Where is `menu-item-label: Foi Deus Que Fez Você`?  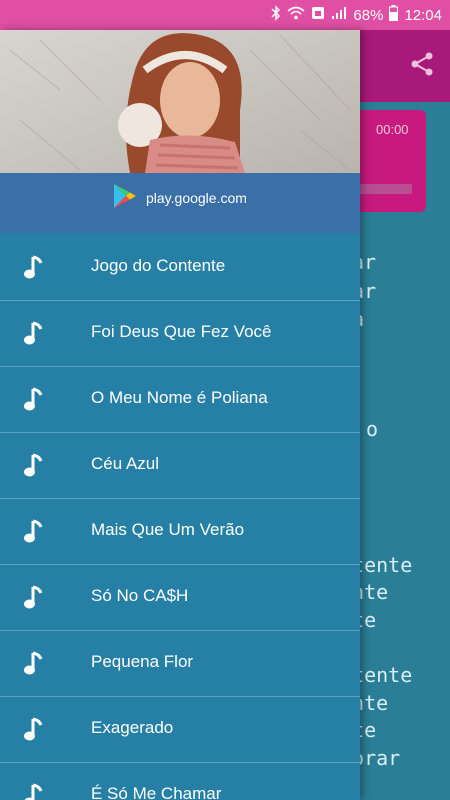
menu-item-label: Foi Deus Que Fez Você is located at coordinates (181, 331).